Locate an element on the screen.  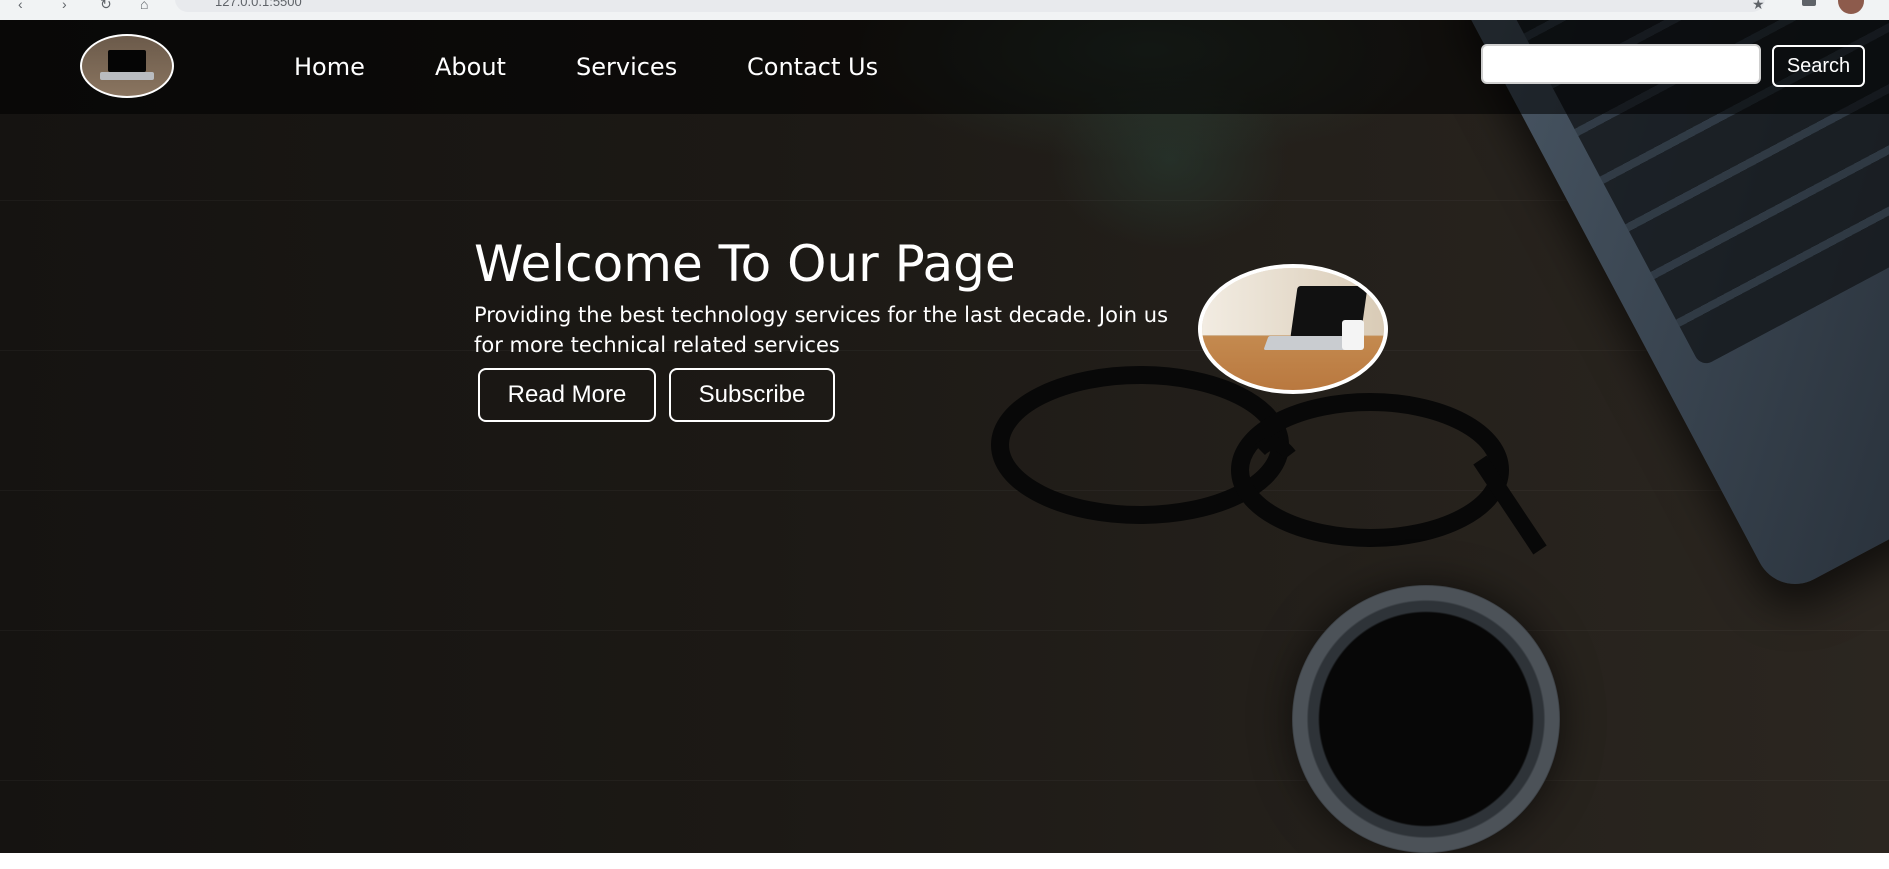
extensions-icon is located at coordinates (1809, 3).